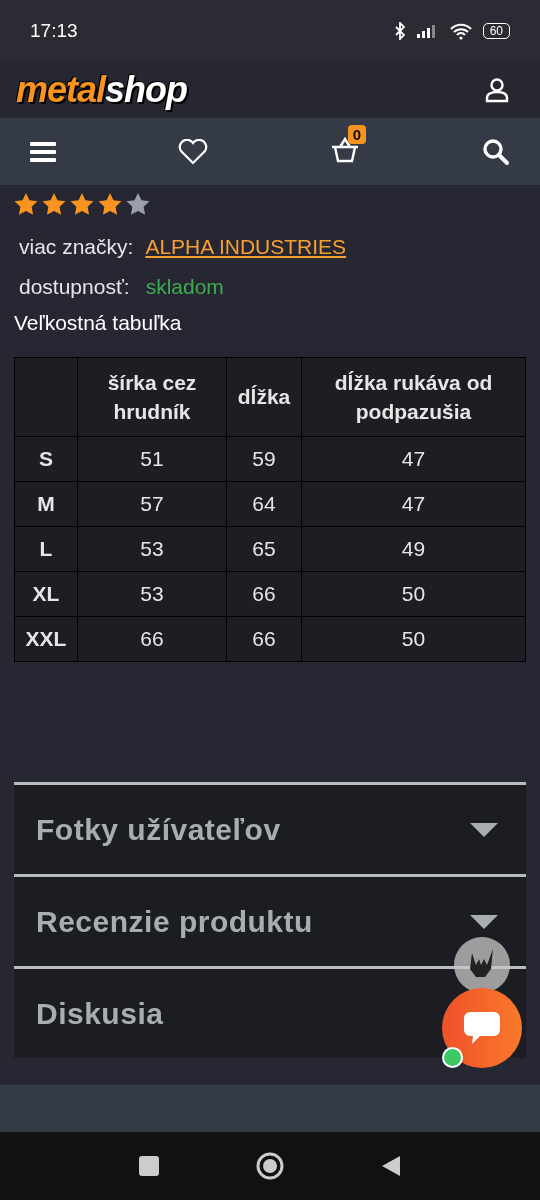  I want to click on search-icon, so click(496, 151).